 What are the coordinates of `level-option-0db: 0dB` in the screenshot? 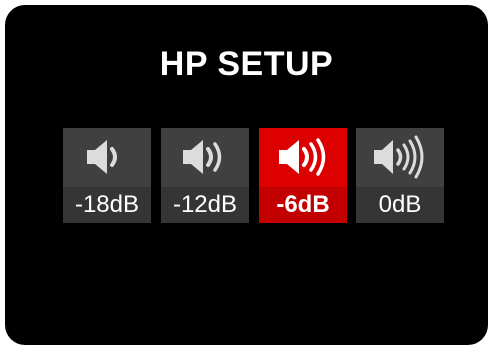 It's located at (400, 175).